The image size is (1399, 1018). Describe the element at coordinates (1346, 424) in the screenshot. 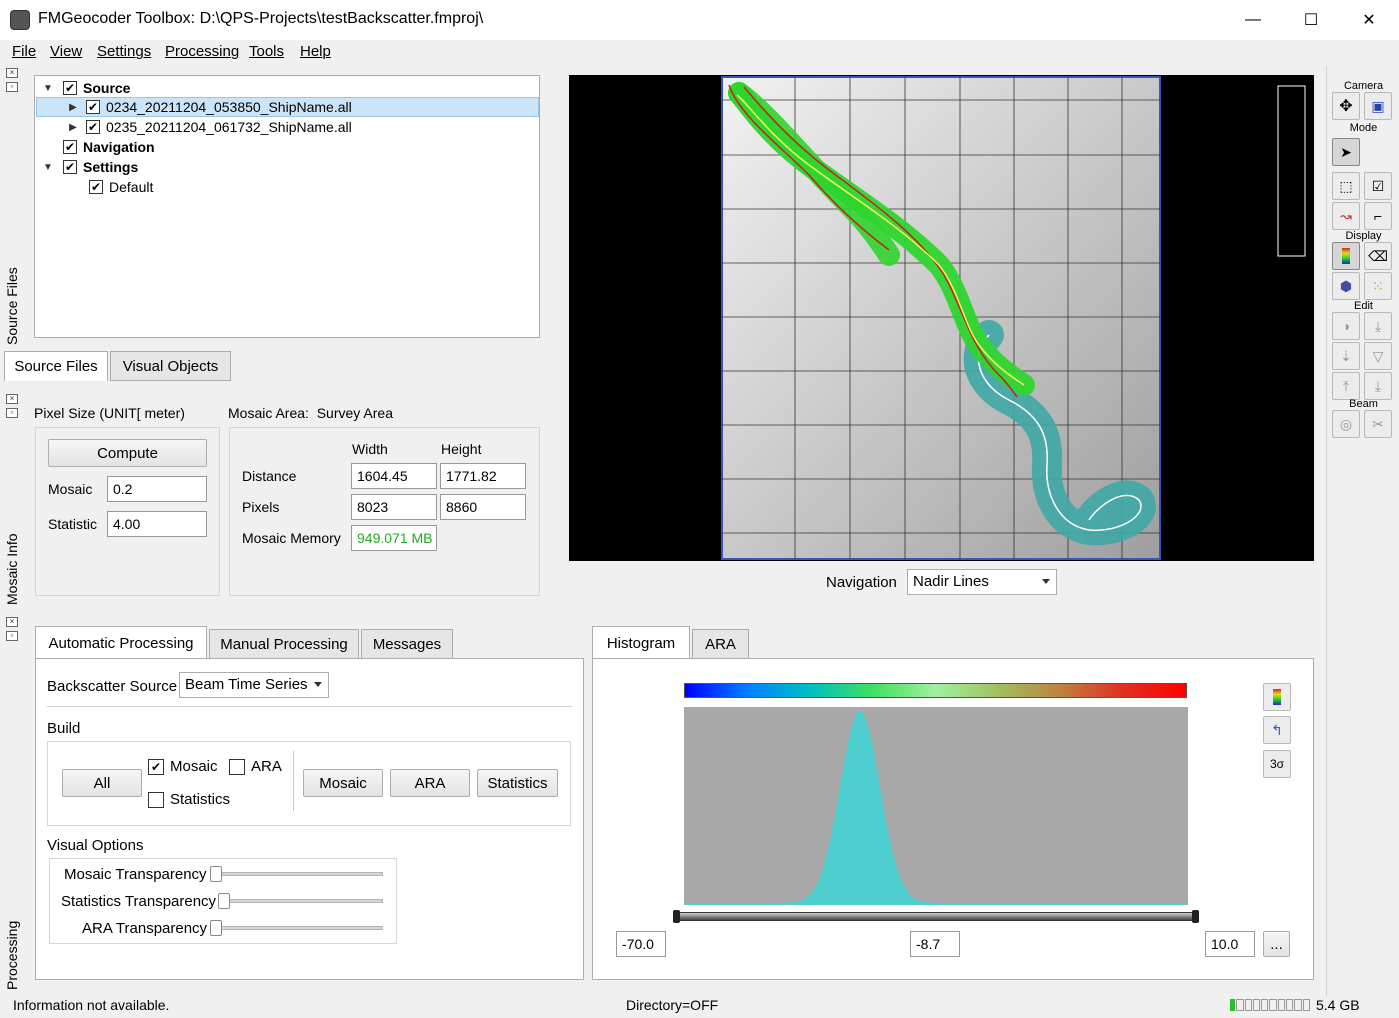

I see `beam-pattern-button: ◎` at that location.